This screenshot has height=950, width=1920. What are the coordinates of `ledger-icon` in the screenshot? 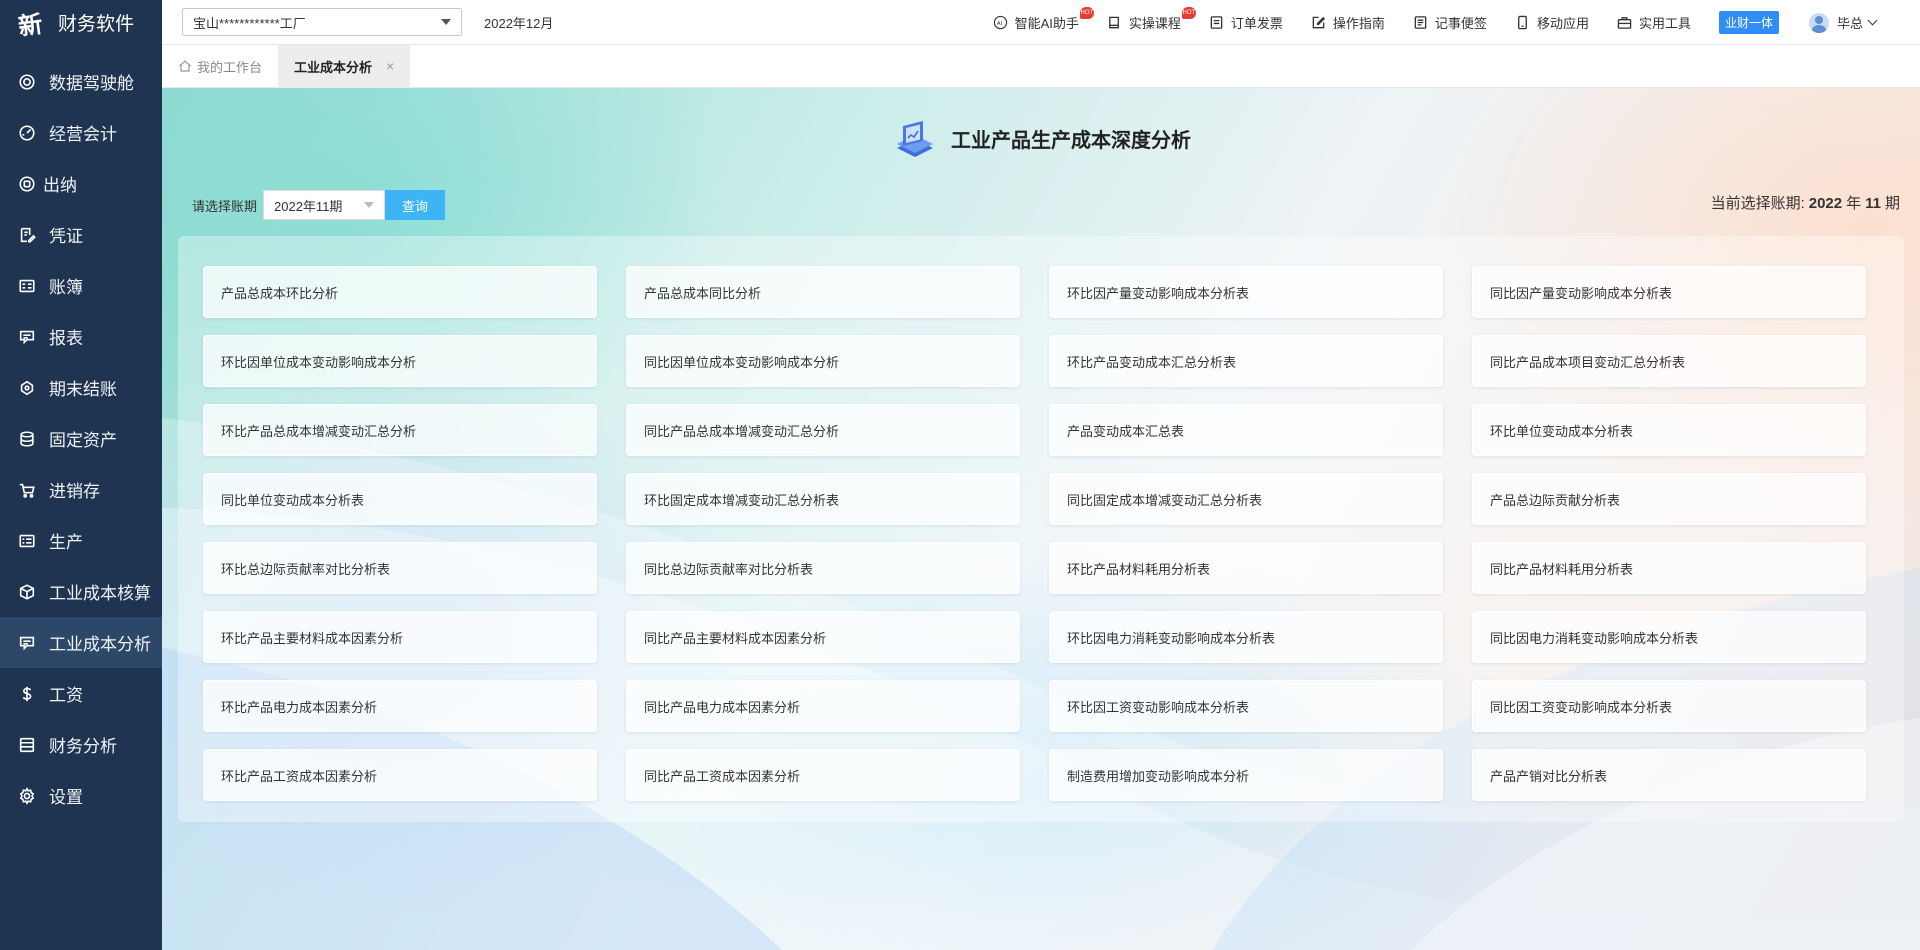 It's located at (27, 286).